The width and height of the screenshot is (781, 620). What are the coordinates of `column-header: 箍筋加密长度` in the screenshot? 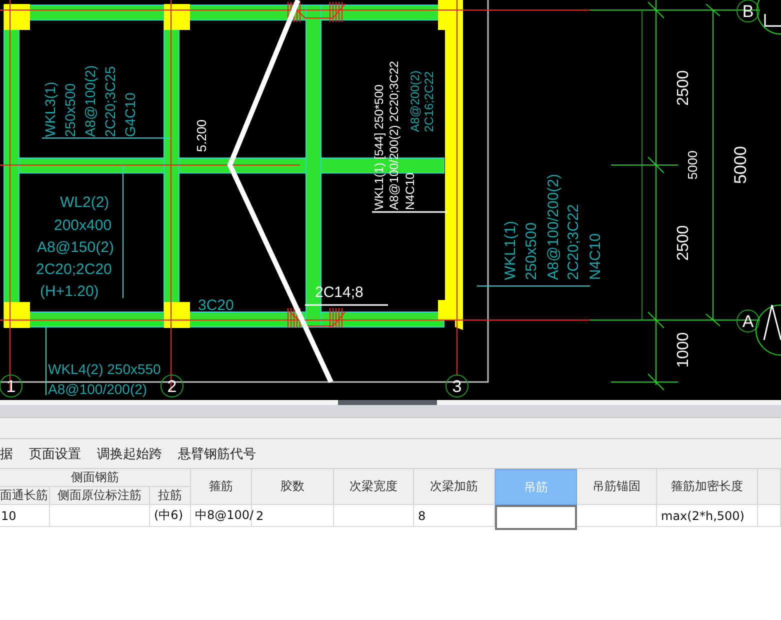 It's located at (707, 487).